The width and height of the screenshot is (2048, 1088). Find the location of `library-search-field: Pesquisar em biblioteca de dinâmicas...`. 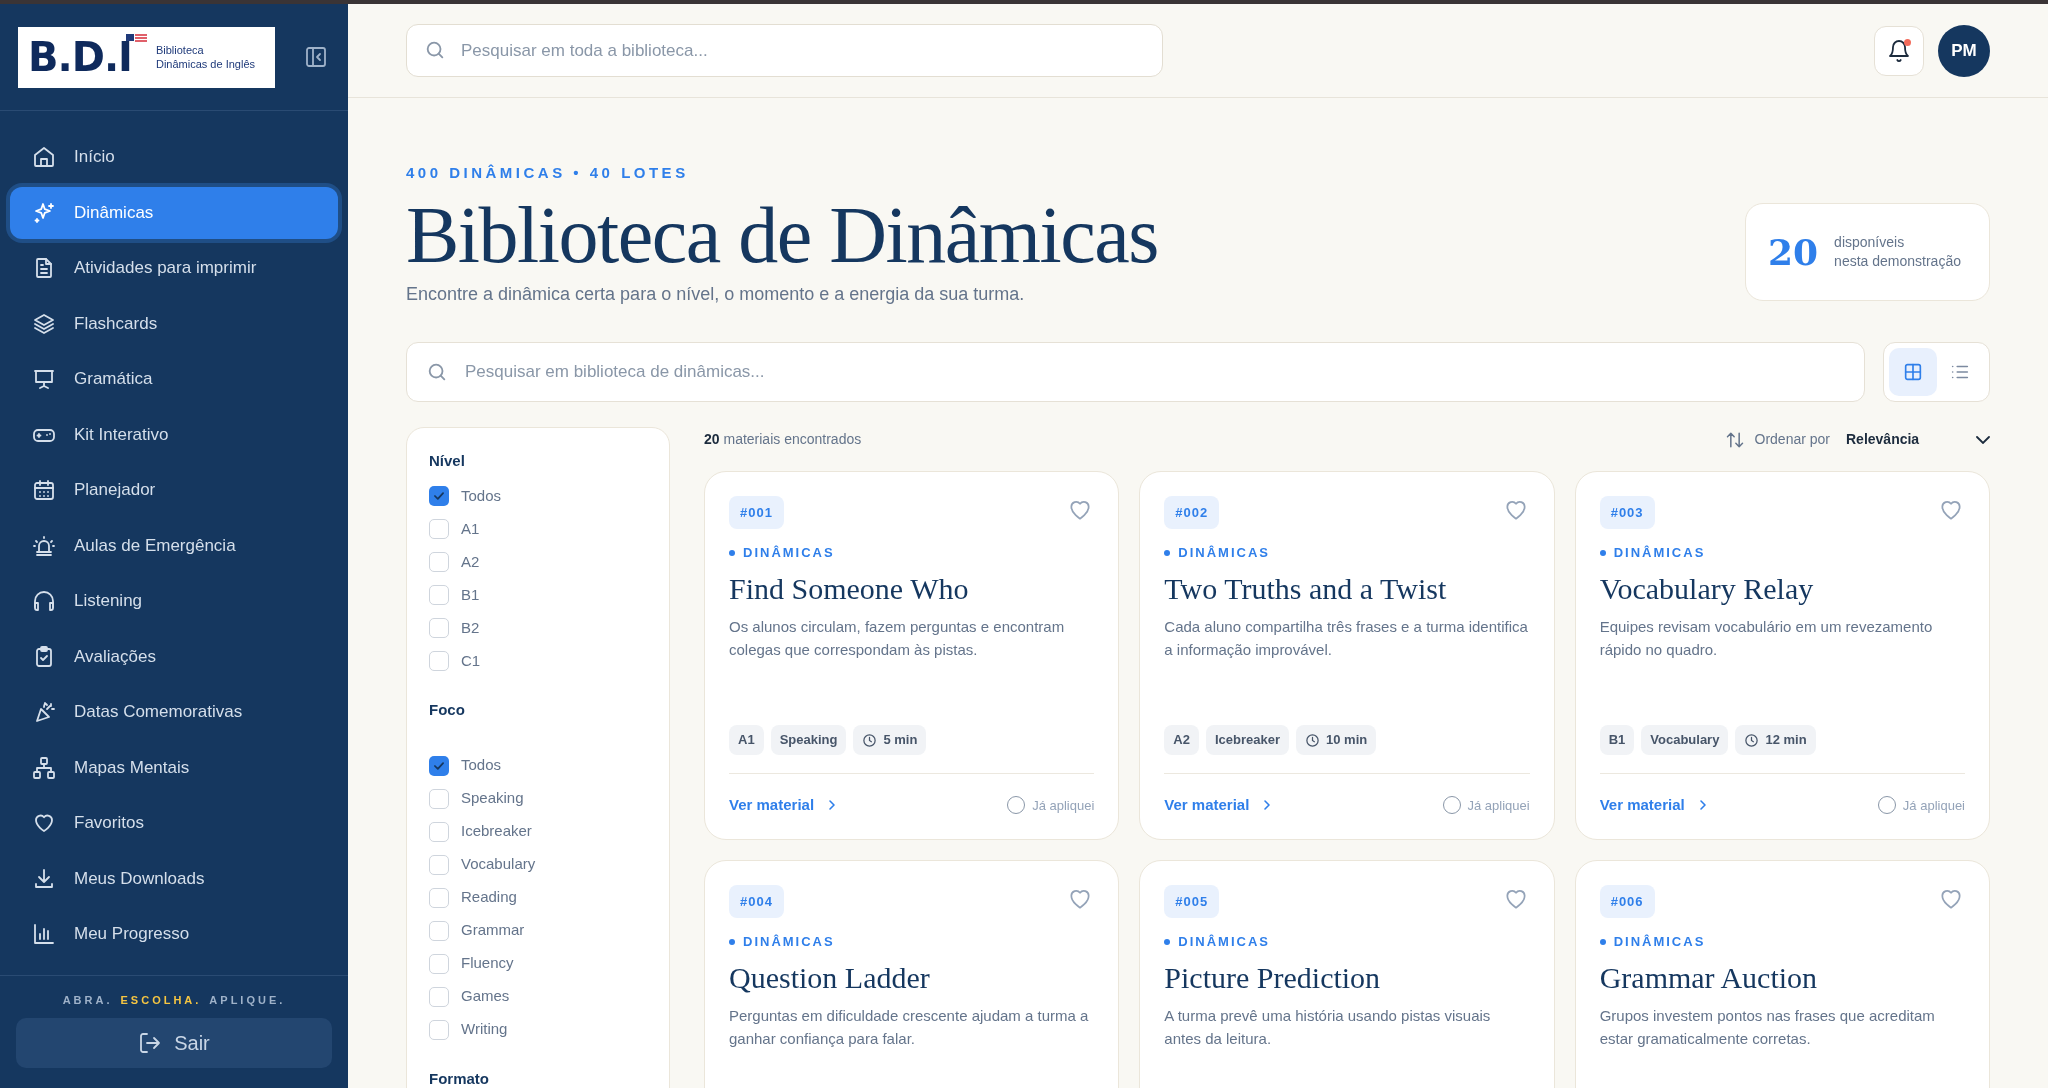

library-search-field: Pesquisar em biblioteca de dinâmicas... is located at coordinates (1135, 371).